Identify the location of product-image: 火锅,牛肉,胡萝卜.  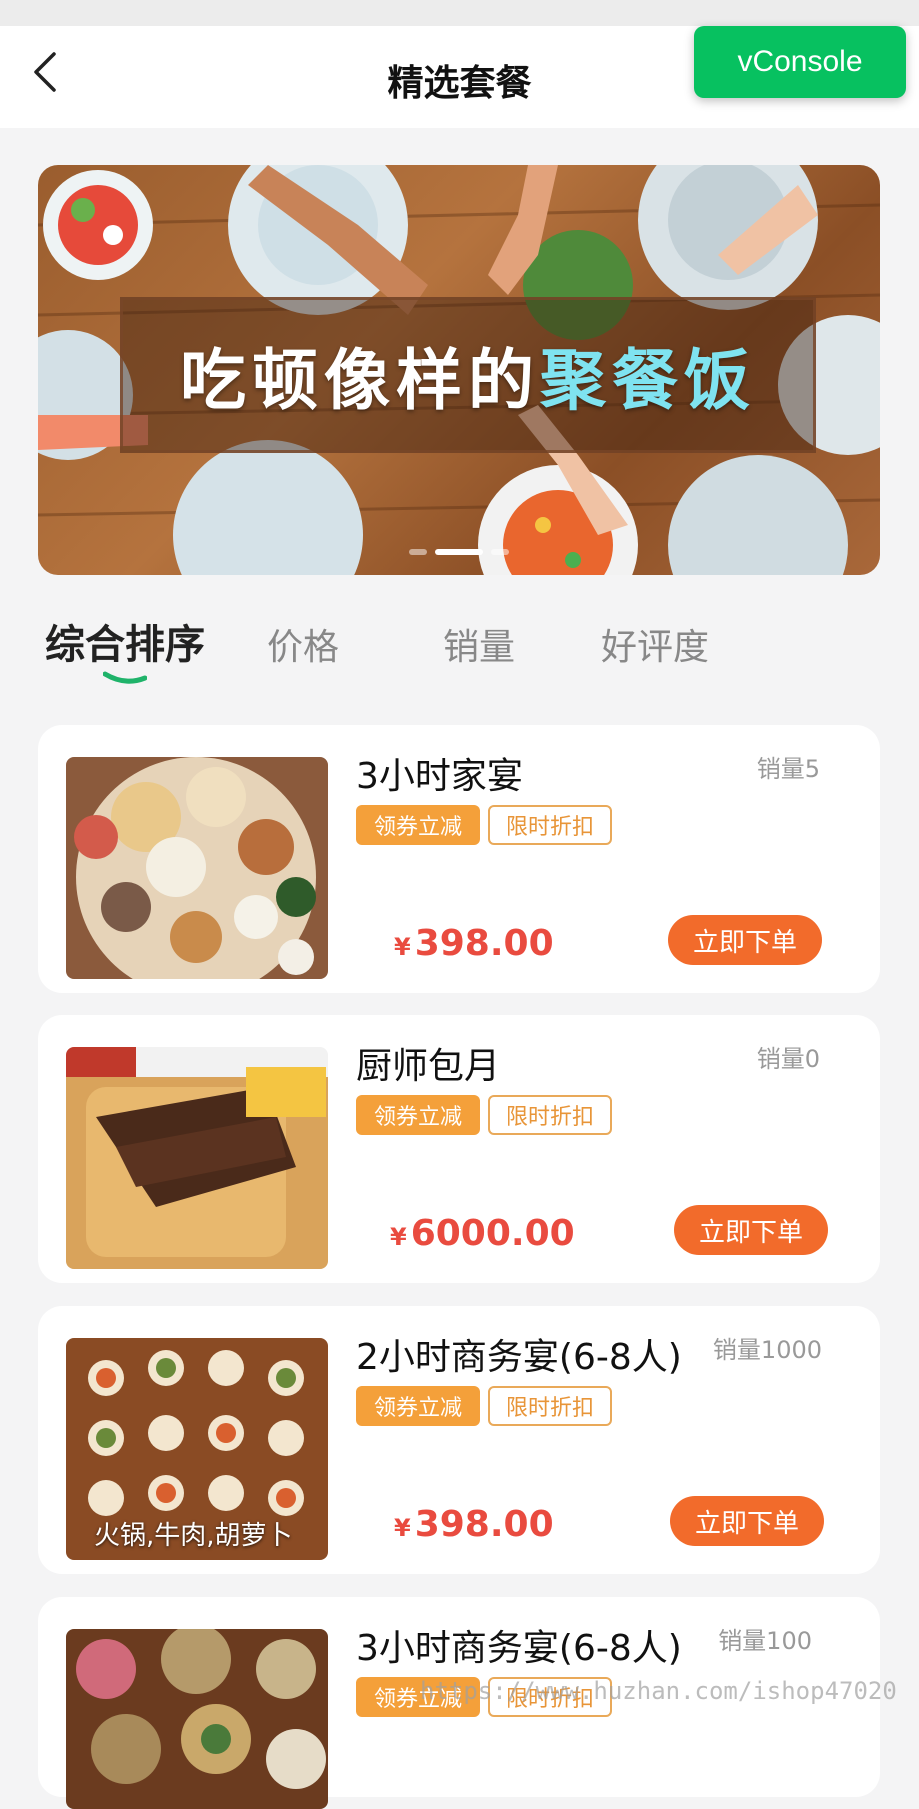
(197, 1449).